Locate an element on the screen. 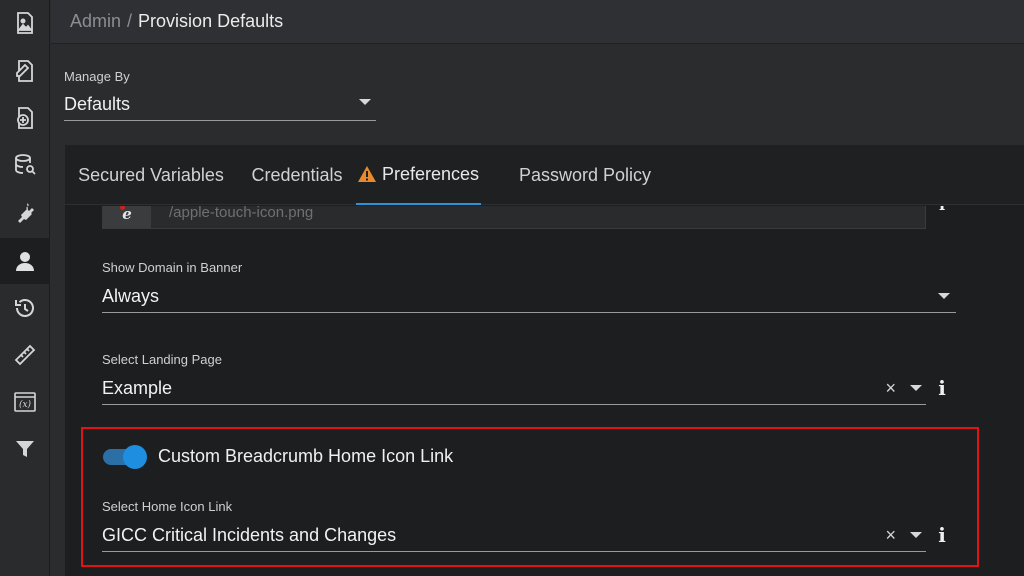  show-domain-select: Always is located at coordinates (529, 297).